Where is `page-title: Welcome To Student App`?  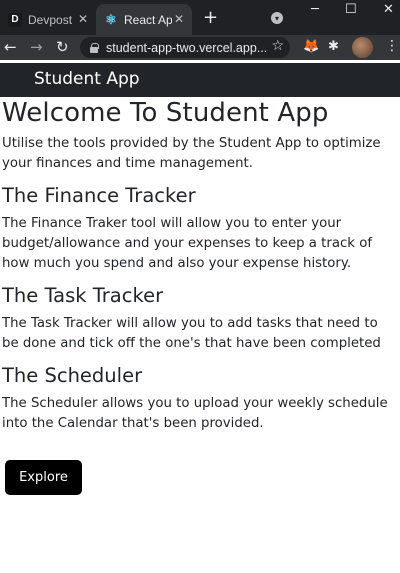 page-title: Welcome To Student App is located at coordinates (165, 113).